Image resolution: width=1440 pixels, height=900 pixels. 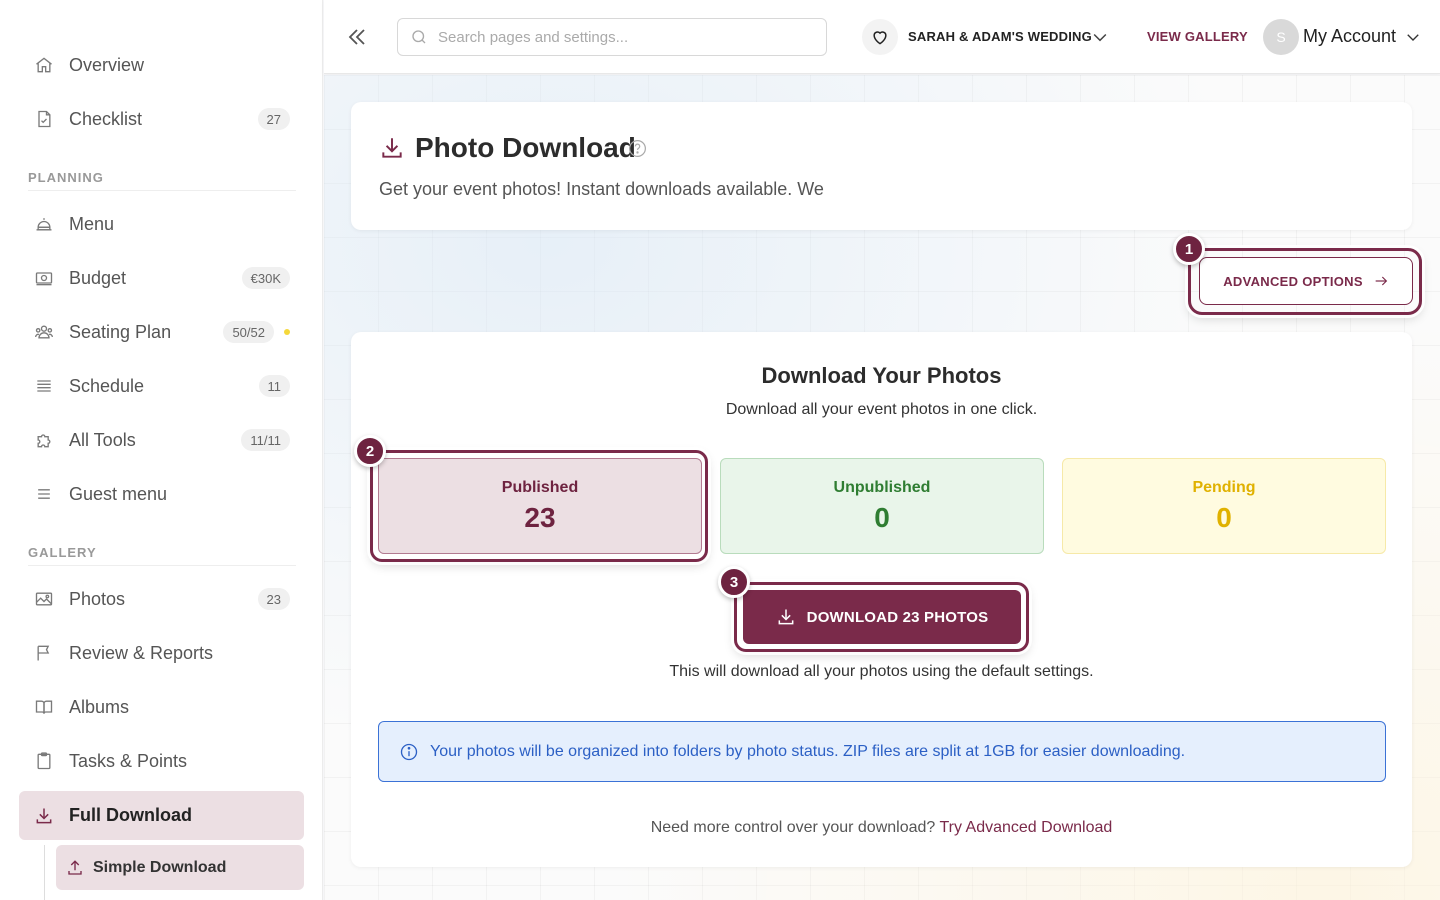 I want to click on sidebar-item-all-tools: All Tools 11/11, so click(x=161, y=440).